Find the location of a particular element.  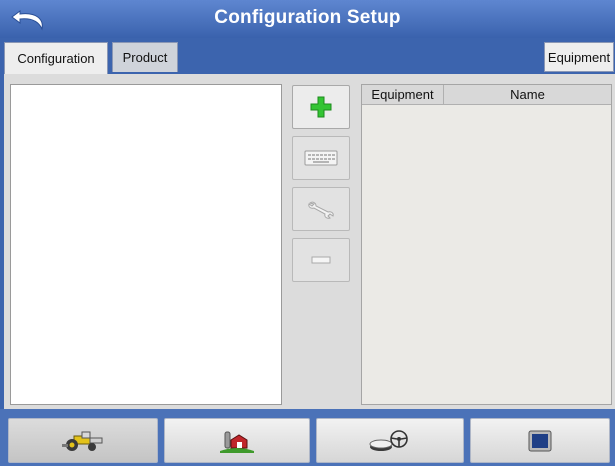

farm-icon is located at coordinates (237, 442).